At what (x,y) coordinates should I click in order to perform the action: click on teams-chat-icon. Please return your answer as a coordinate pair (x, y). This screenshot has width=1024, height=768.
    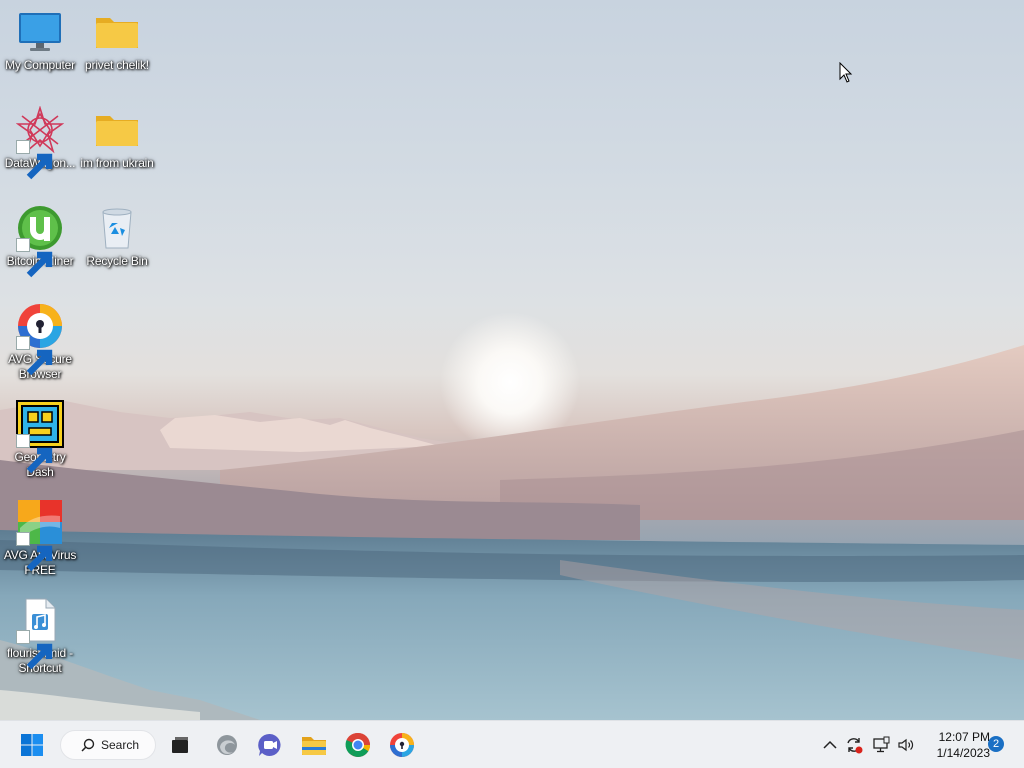
    Looking at the image, I should click on (269, 744).